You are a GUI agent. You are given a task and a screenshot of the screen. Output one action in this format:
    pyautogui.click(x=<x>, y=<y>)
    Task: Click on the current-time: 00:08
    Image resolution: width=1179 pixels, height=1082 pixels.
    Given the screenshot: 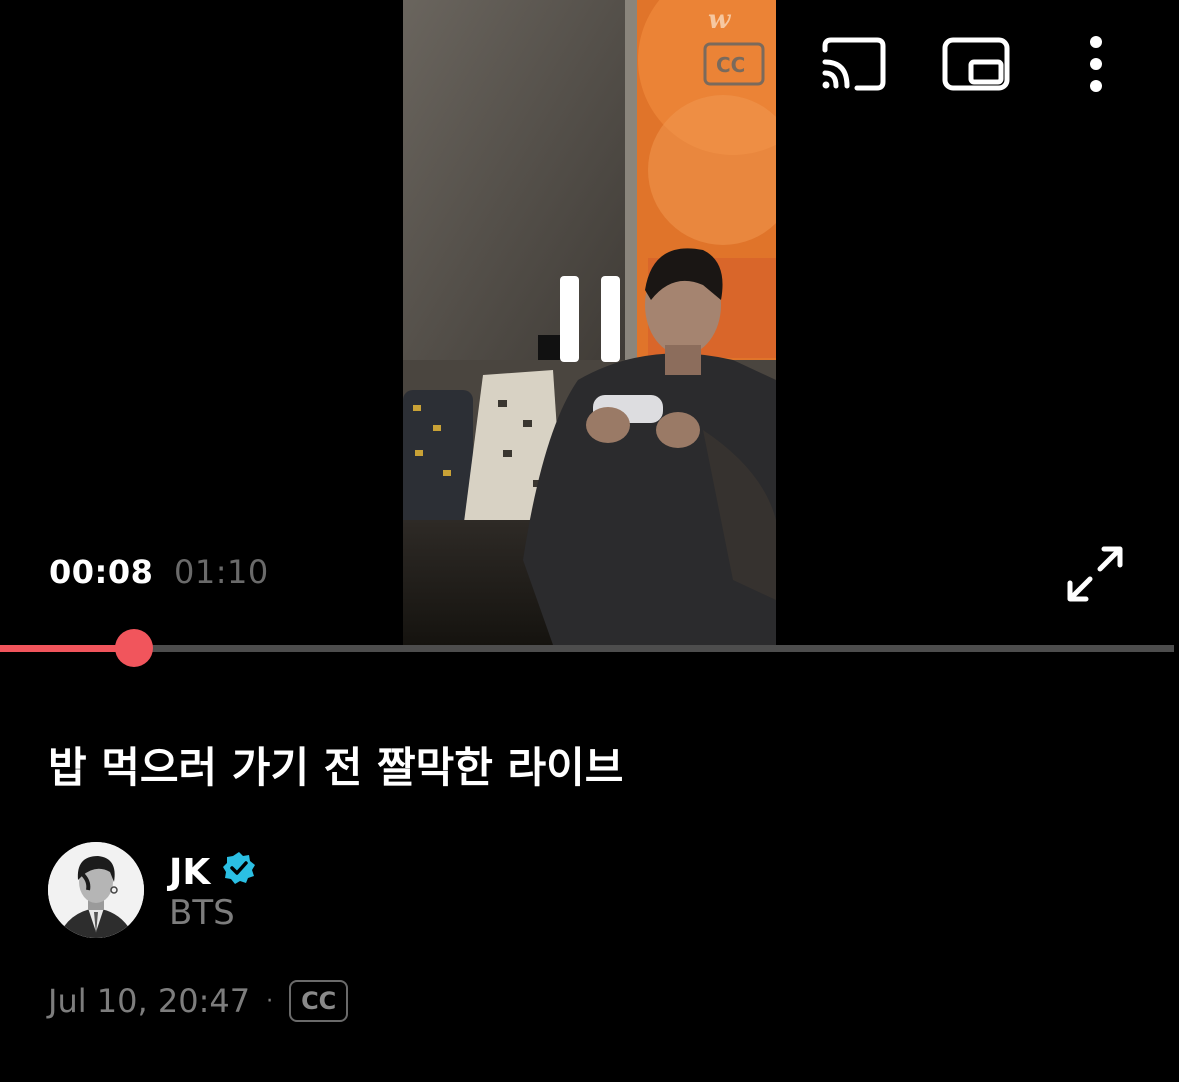 What is the action you would take?
    pyautogui.click(x=101, y=572)
    